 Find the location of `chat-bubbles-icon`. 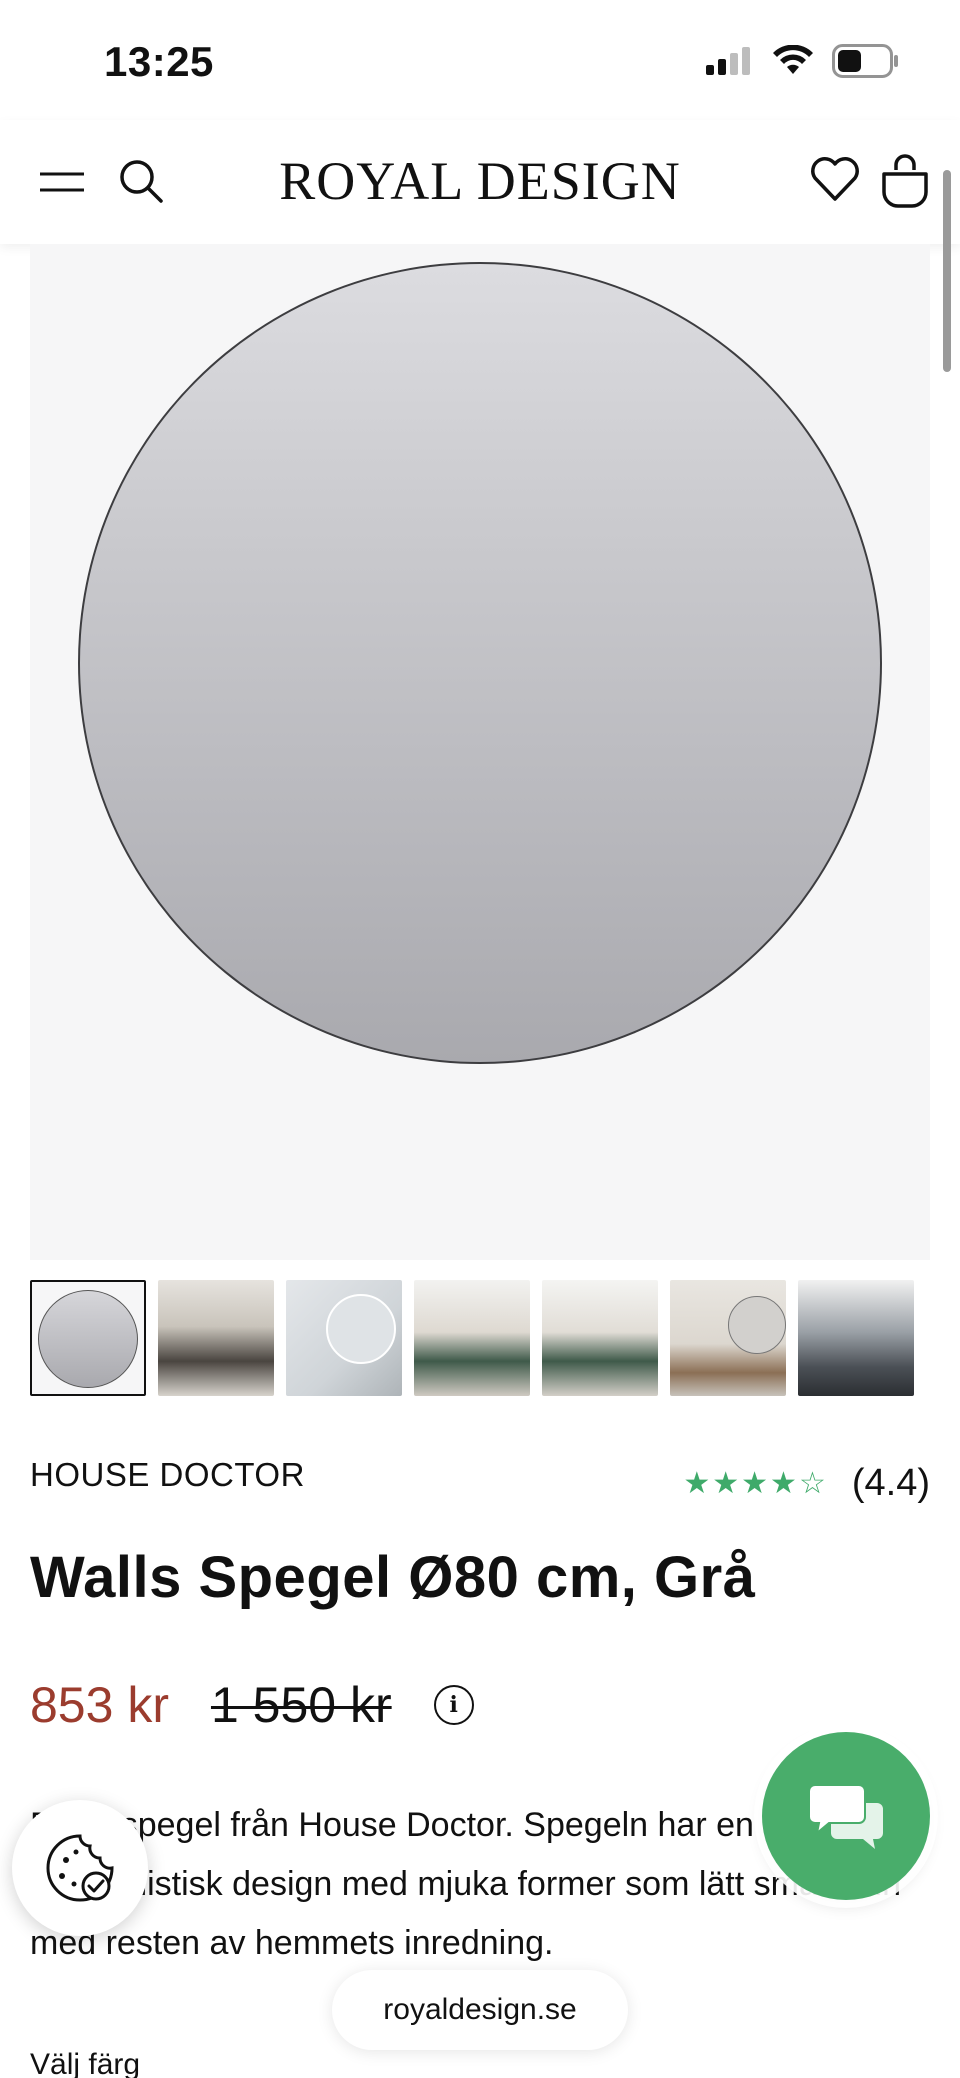

chat-bubbles-icon is located at coordinates (845, 1816).